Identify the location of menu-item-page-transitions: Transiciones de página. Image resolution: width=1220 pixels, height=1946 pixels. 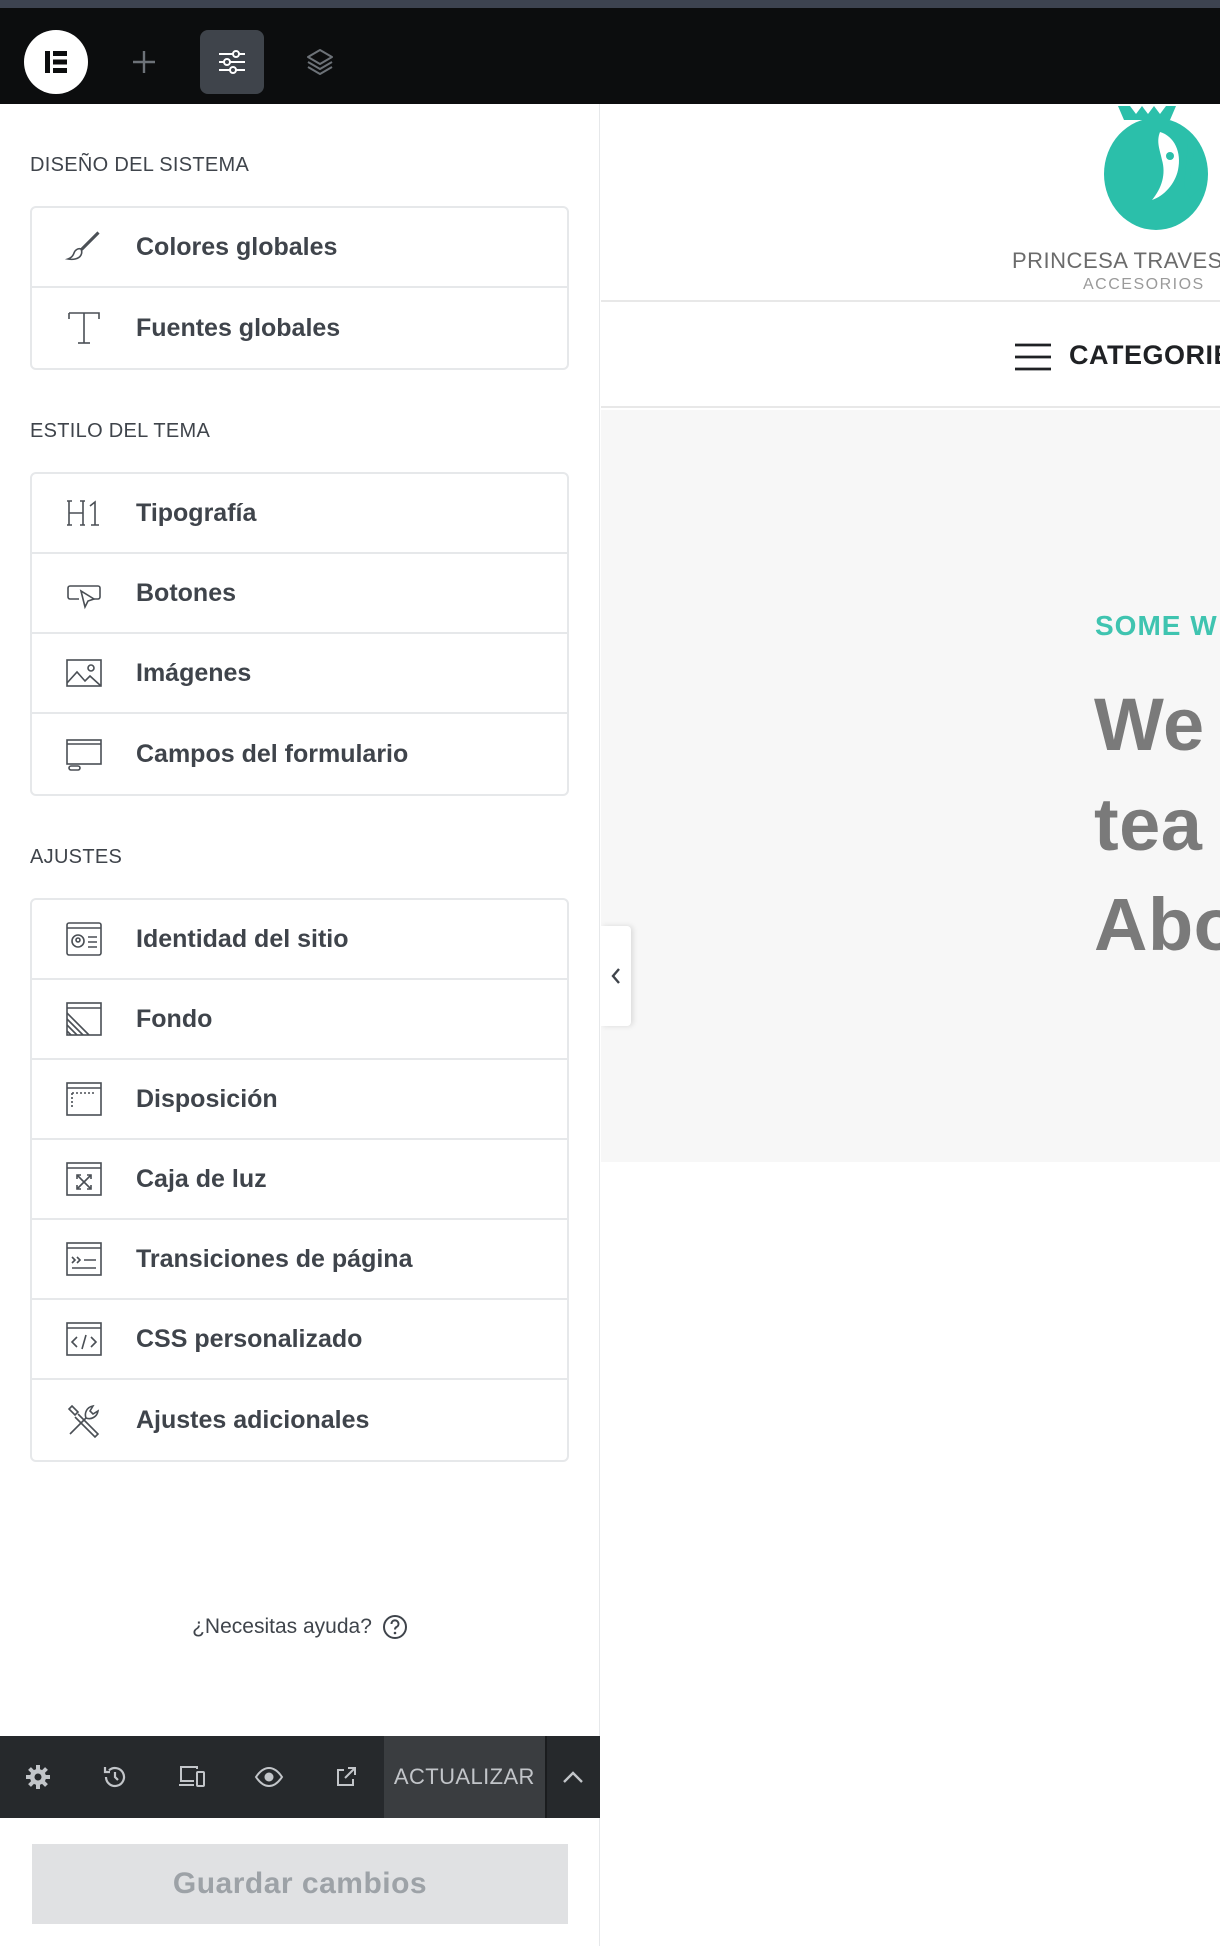
(299, 1260).